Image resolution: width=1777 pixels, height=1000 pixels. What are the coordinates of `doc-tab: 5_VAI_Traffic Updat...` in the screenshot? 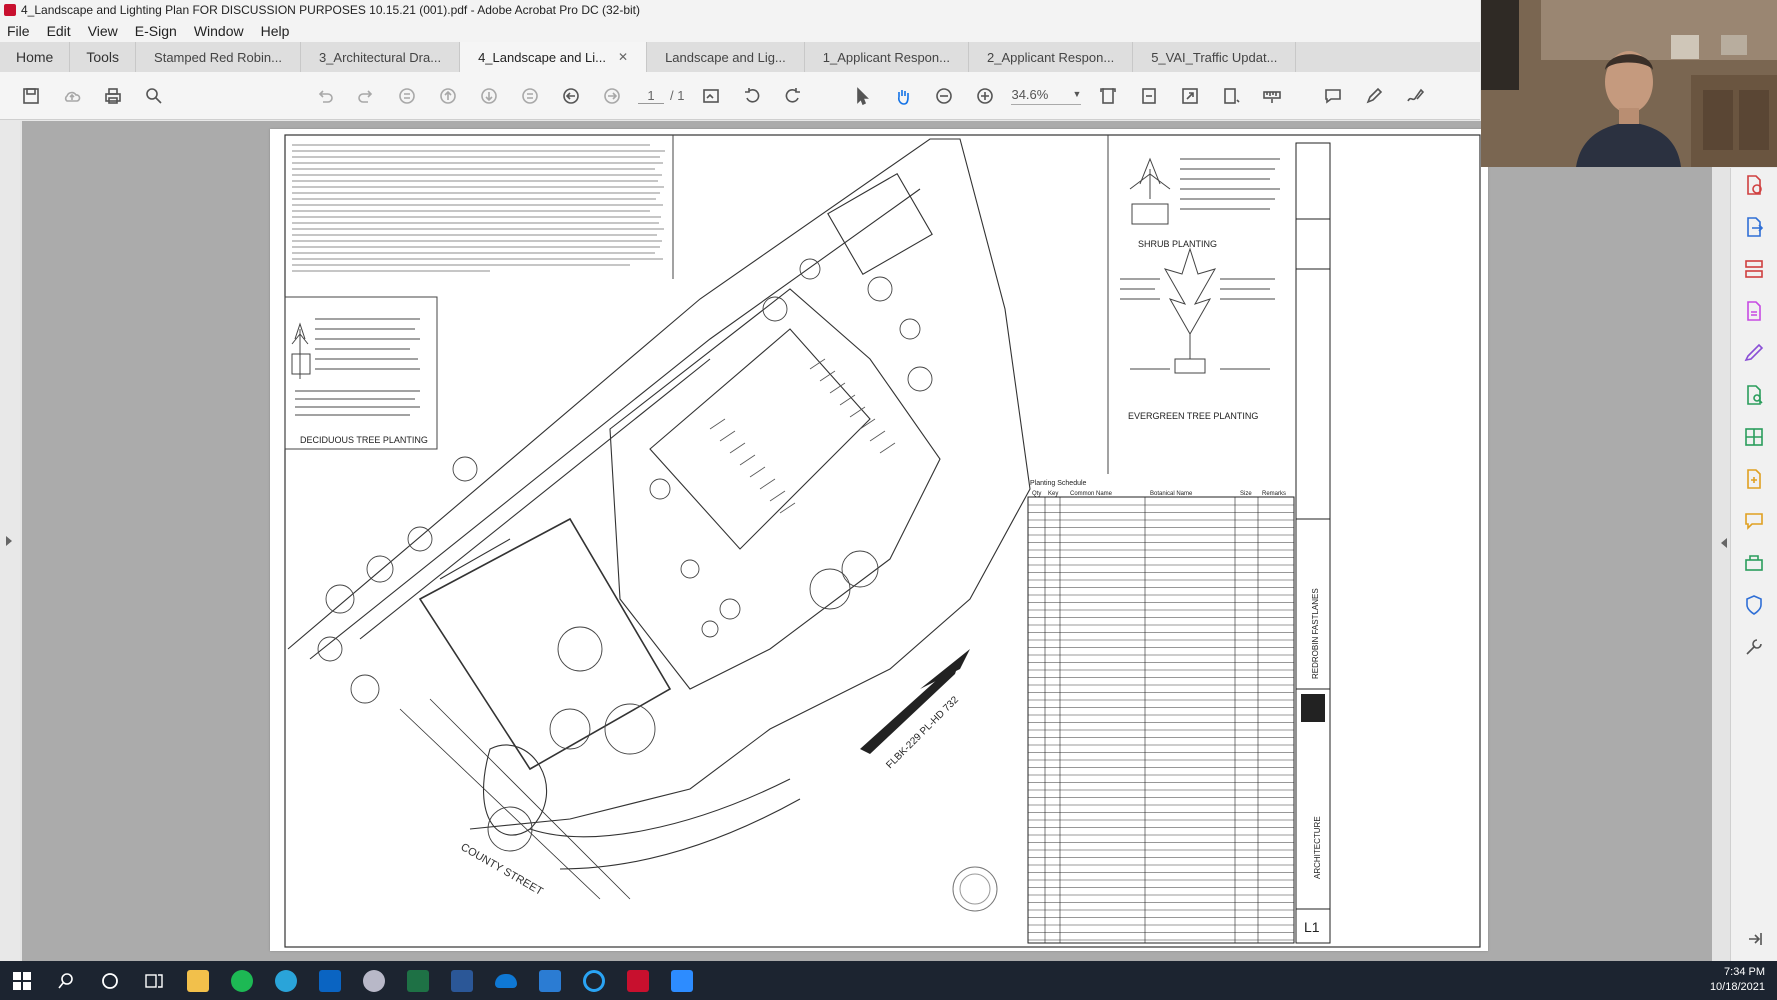 It's located at (1215, 57).